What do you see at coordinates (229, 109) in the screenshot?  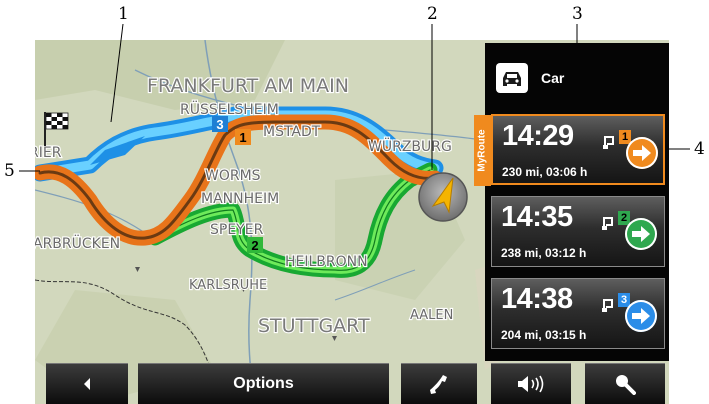 I see `map-label-ruesselsheim: RÜSSELSHEIM` at bounding box center [229, 109].